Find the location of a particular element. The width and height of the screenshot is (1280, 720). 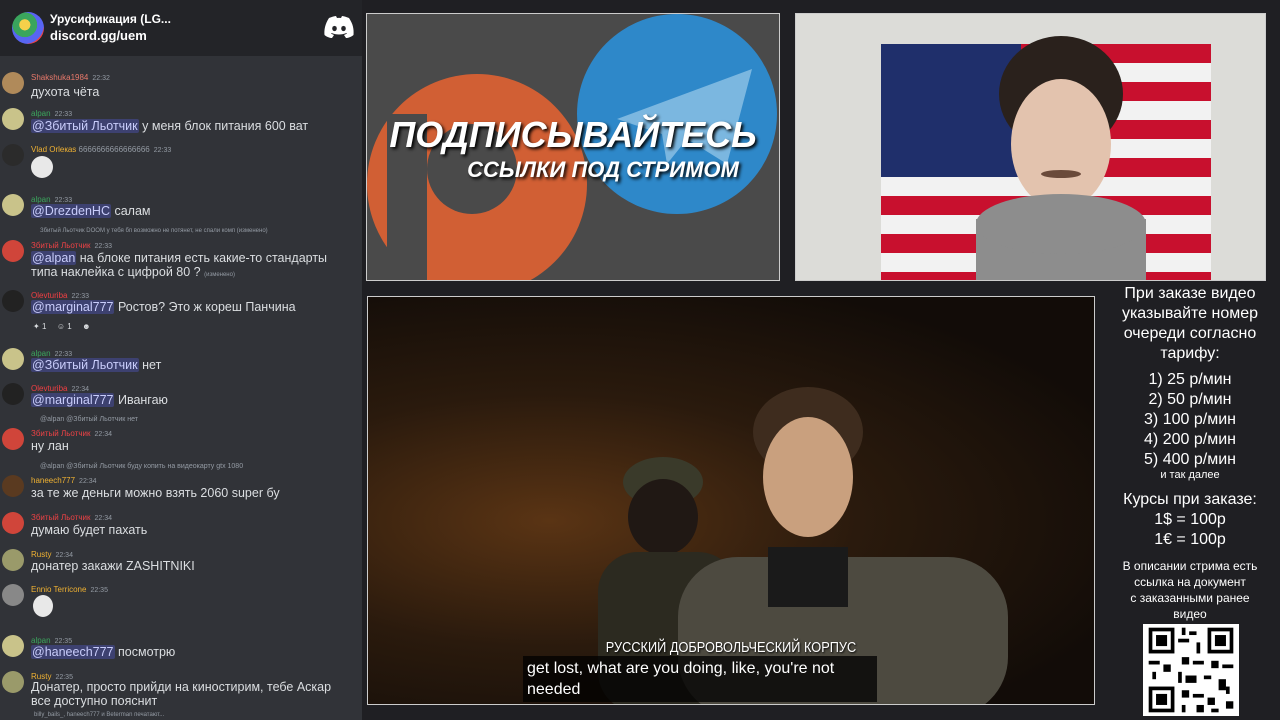

message-username: Ennio Terricone 22:35 is located at coordinates (69, 589).